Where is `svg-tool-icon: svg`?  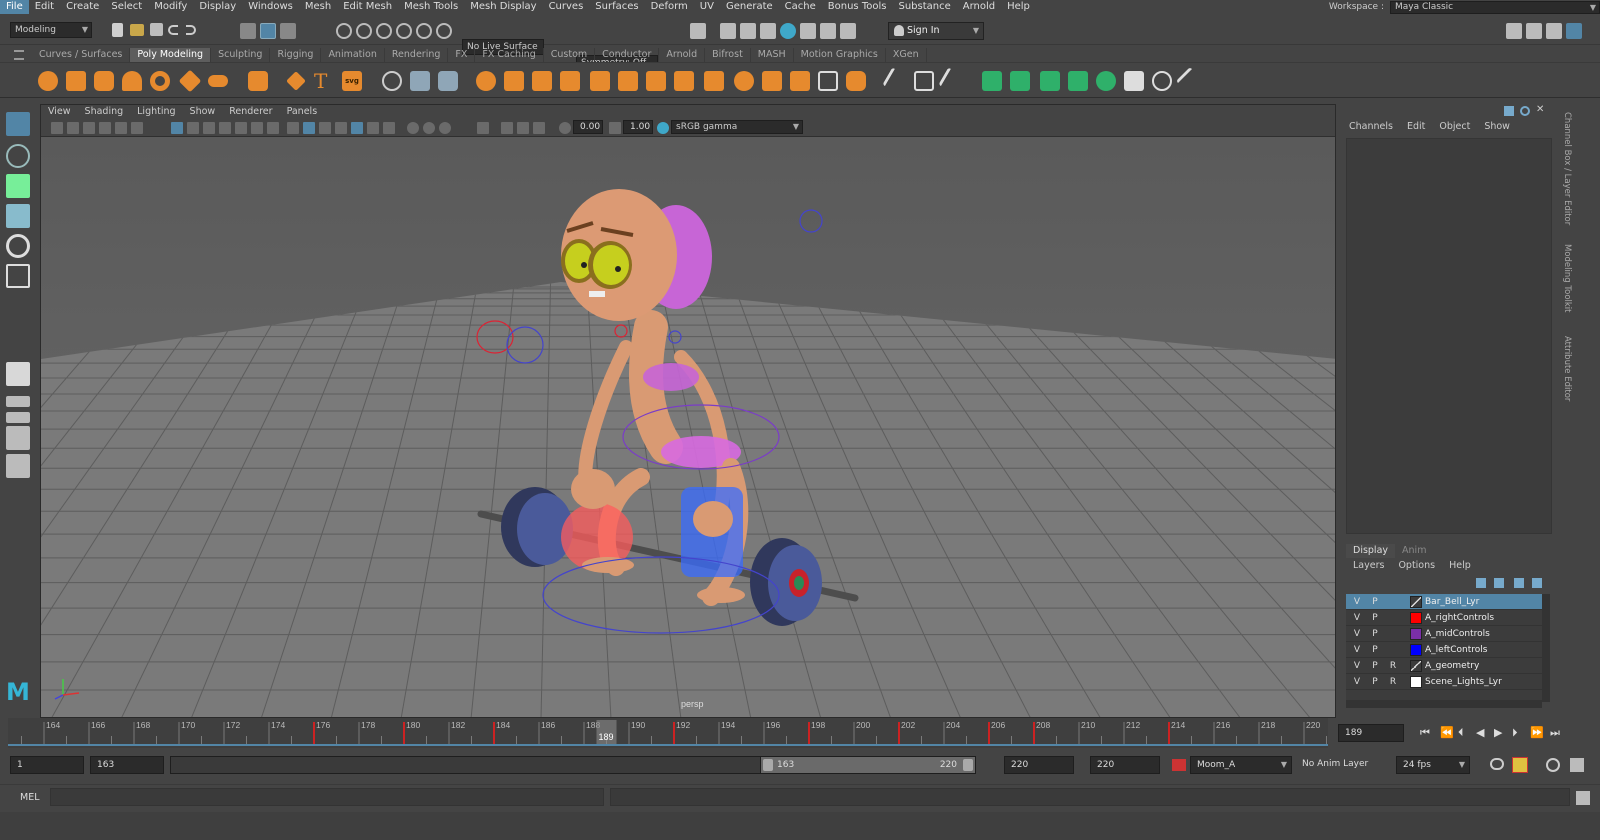
svg-tool-icon: svg is located at coordinates (352, 81).